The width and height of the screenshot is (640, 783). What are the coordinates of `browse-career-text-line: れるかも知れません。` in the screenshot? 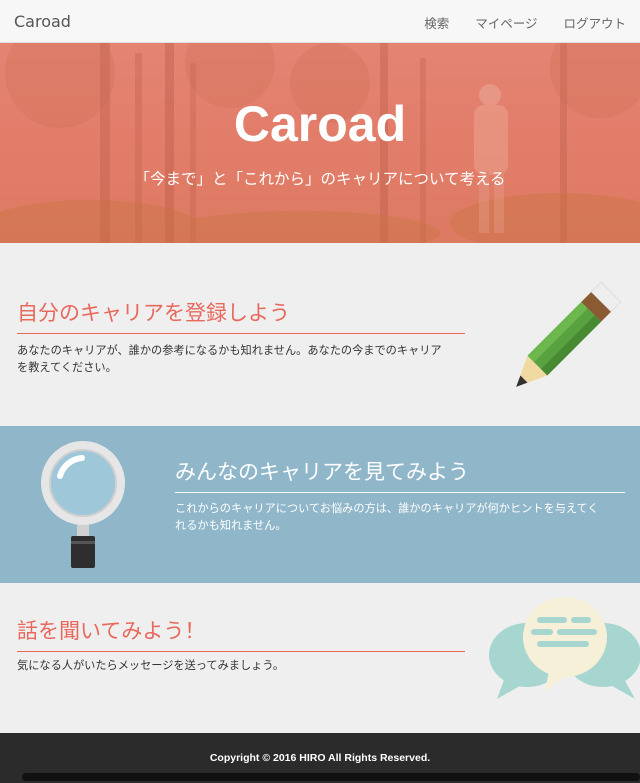 It's located at (231, 525).